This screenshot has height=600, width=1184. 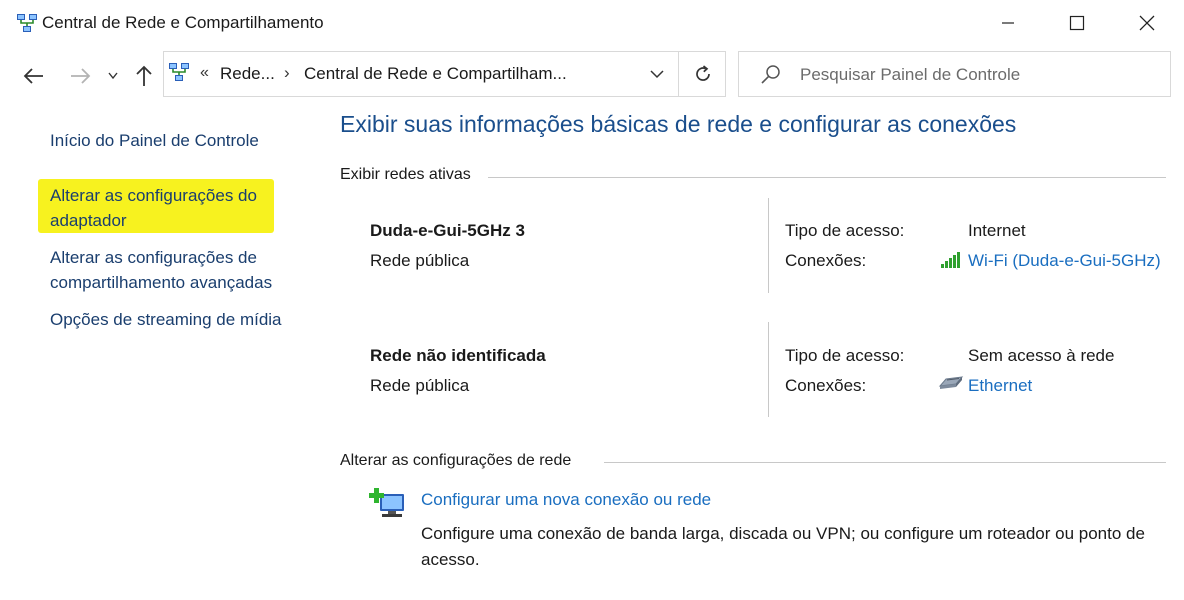 What do you see at coordinates (1064, 261) in the screenshot?
I see `wifi-connection-link: Wi-Fi (Duda-e-Gui-5GHz)` at bounding box center [1064, 261].